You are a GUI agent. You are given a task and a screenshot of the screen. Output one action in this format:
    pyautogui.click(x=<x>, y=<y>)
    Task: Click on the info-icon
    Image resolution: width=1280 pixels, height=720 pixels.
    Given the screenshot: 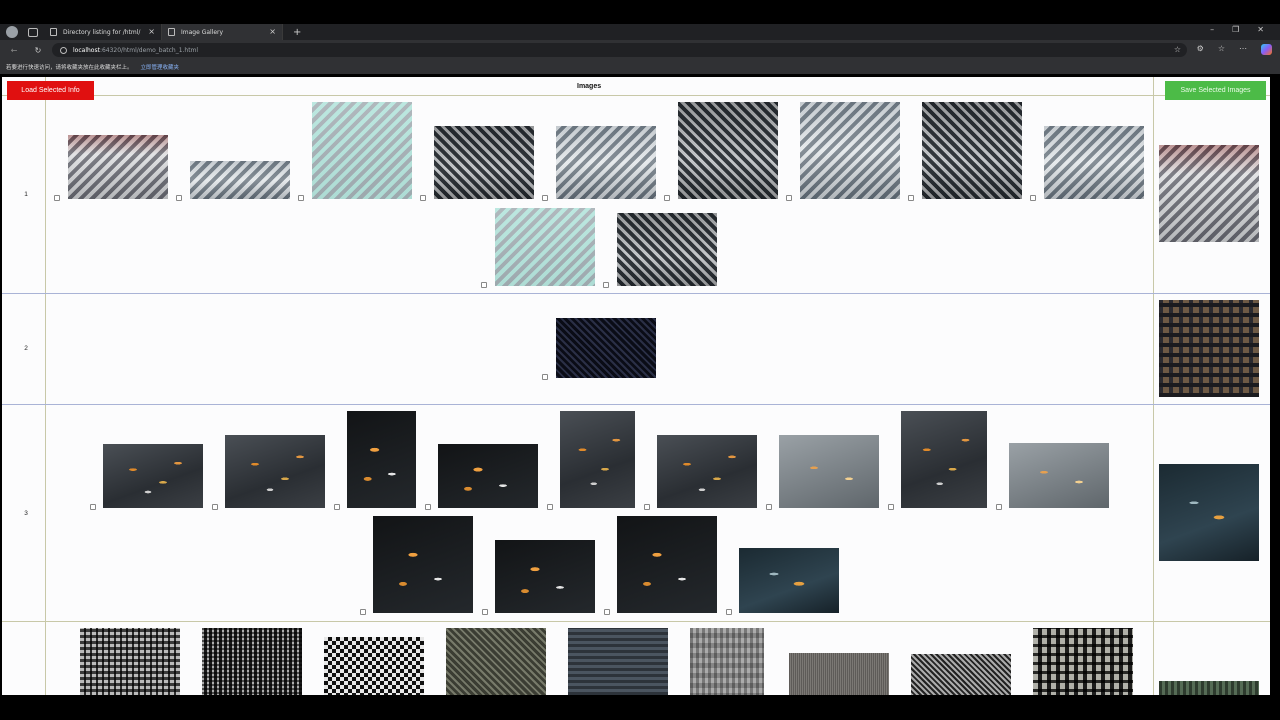 What is the action you would take?
    pyautogui.click(x=63, y=50)
    